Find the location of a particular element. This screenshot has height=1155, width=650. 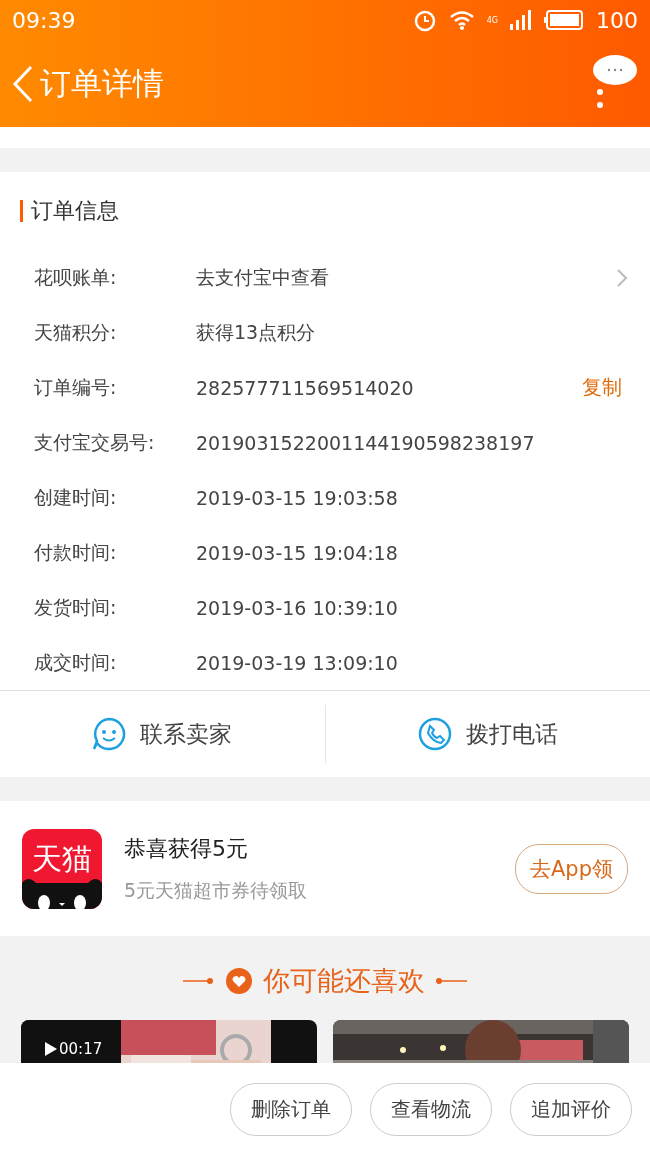

field-value: 282577711569514020 is located at coordinates (305, 387).